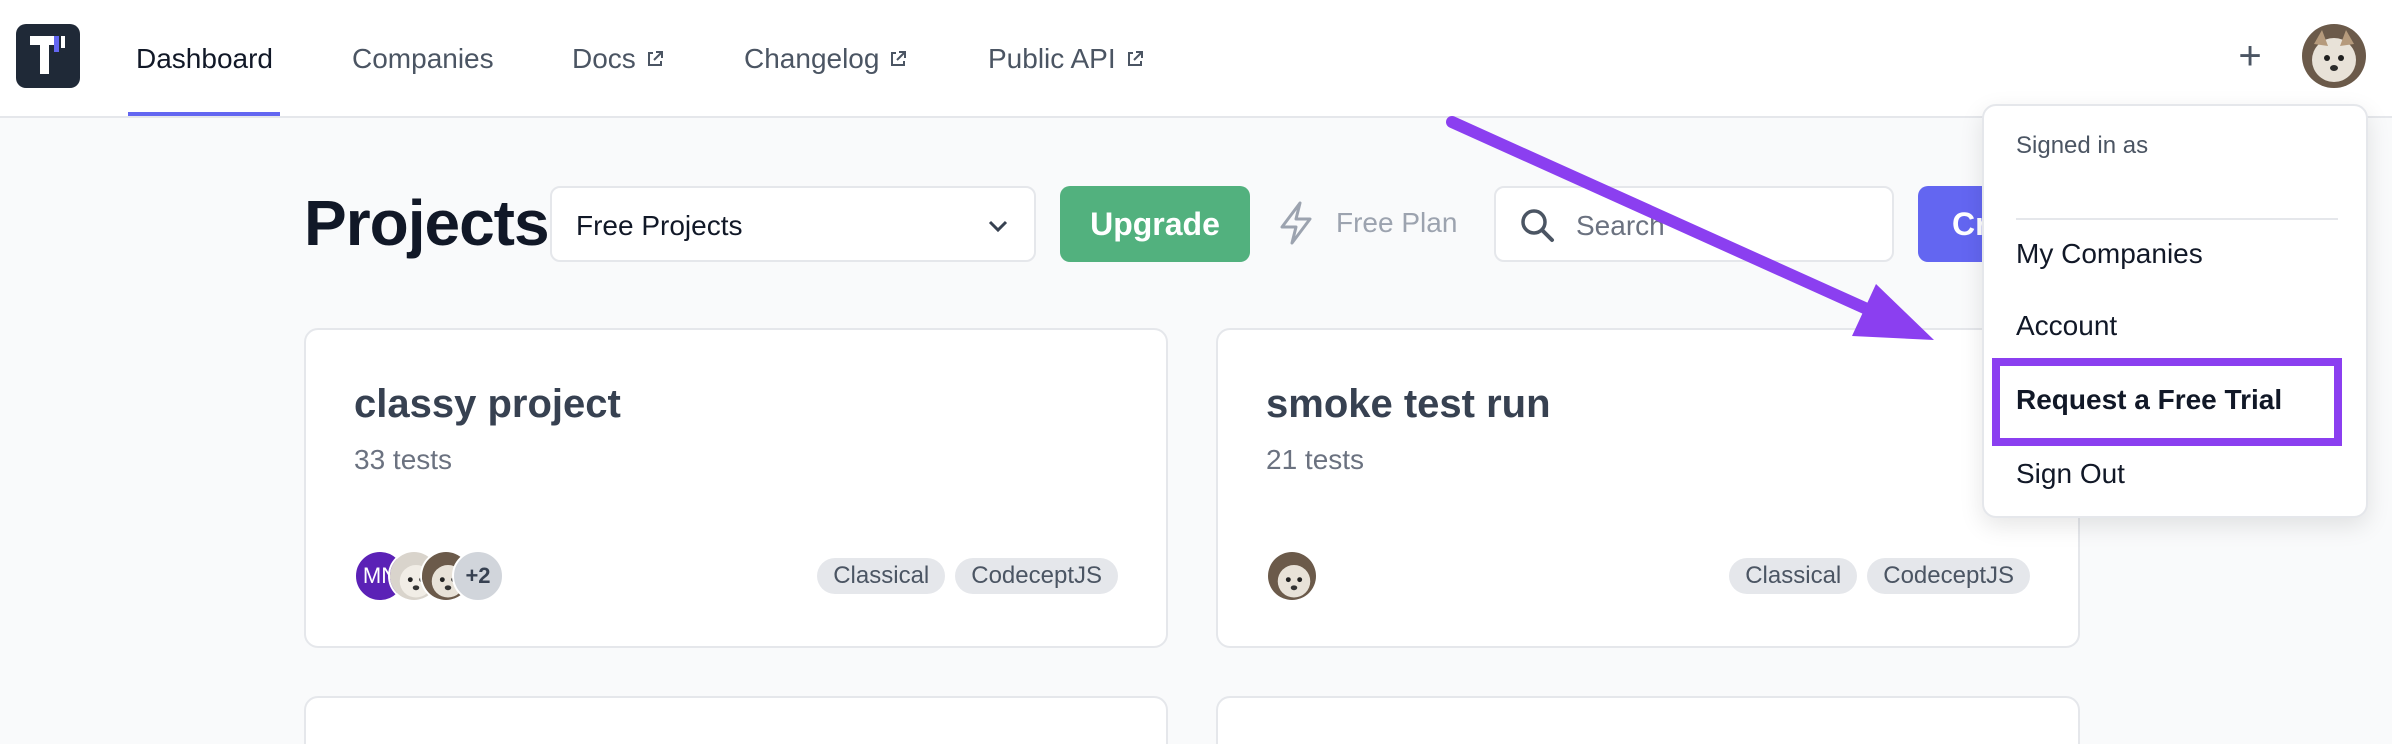 The width and height of the screenshot is (2392, 744). Describe the element at coordinates (1397, 222) in the screenshot. I see `plan-label: Free Plan` at that location.